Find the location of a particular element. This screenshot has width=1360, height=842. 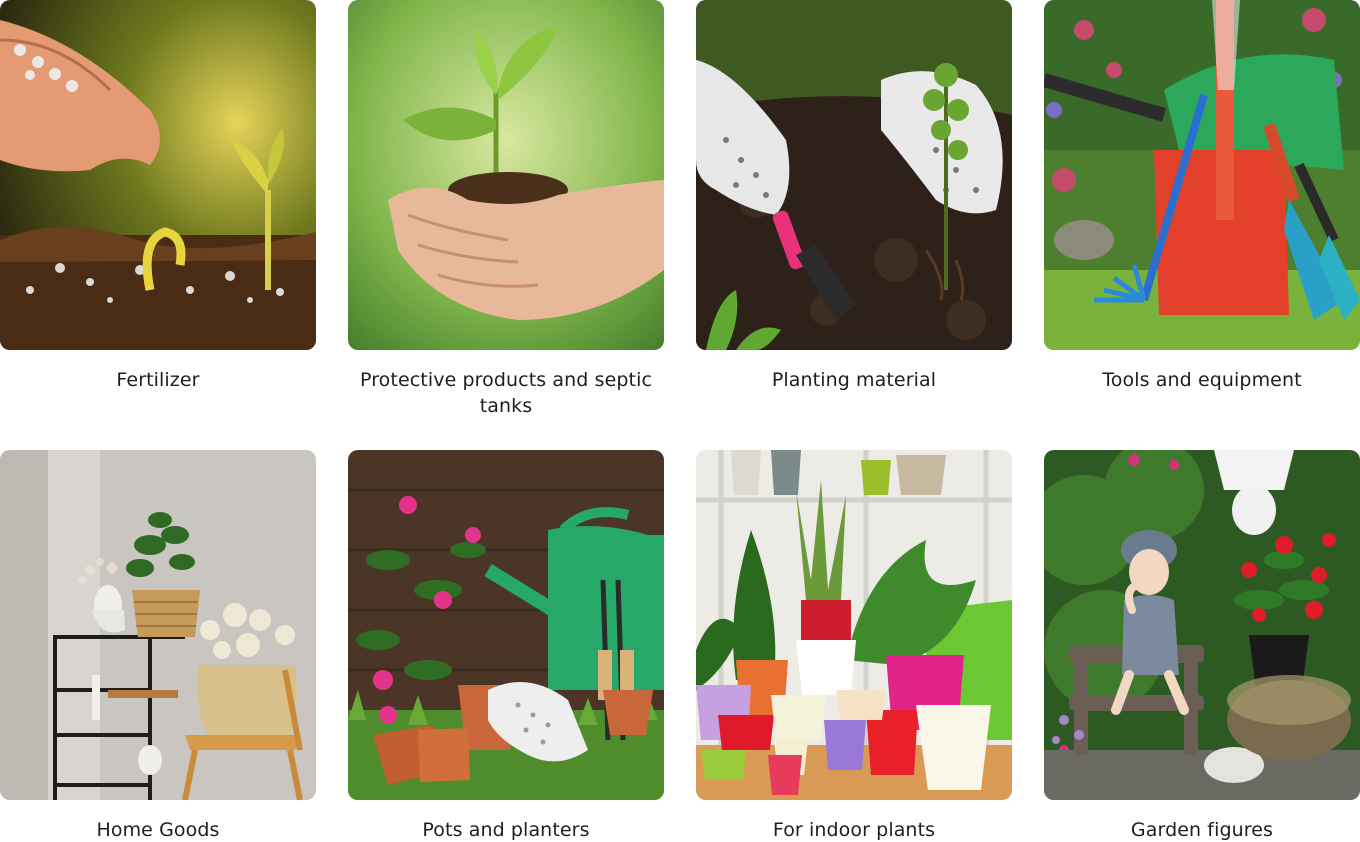

garden-figurine-photo is located at coordinates (1202, 625).